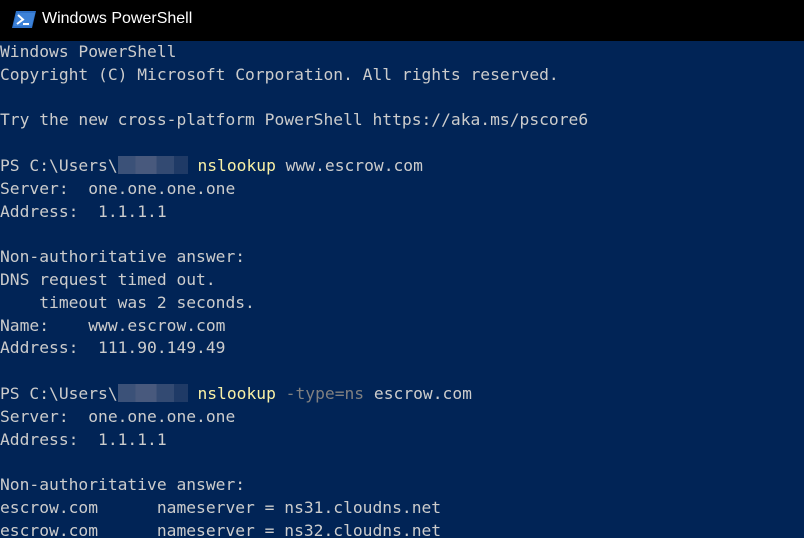 The height and width of the screenshot is (538, 804). What do you see at coordinates (113, 348) in the screenshot?
I see `output-line: Address: 111.90.149.49` at bounding box center [113, 348].